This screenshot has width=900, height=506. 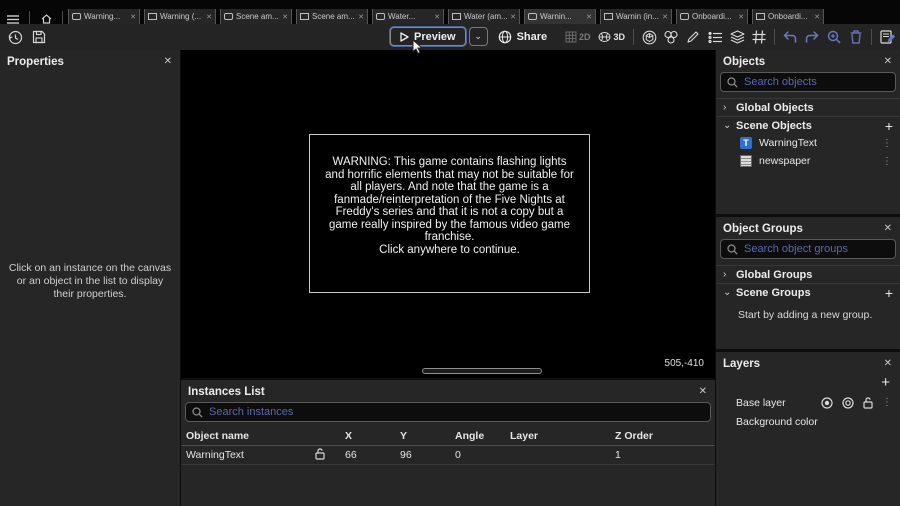 What do you see at coordinates (571, 37) in the screenshot?
I see `grid-2d-icon` at bounding box center [571, 37].